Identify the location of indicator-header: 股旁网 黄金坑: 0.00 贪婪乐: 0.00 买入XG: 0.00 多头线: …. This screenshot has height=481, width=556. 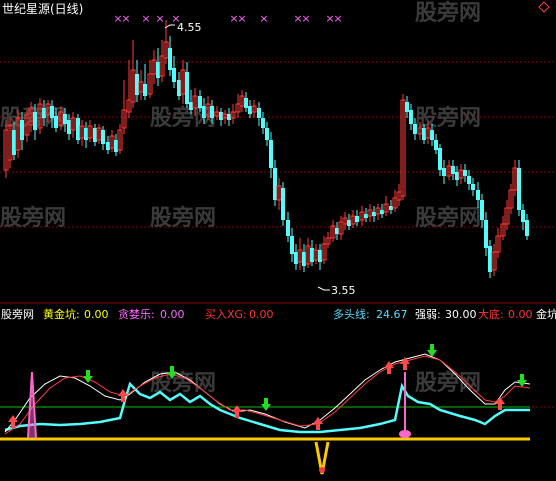
(278, 314).